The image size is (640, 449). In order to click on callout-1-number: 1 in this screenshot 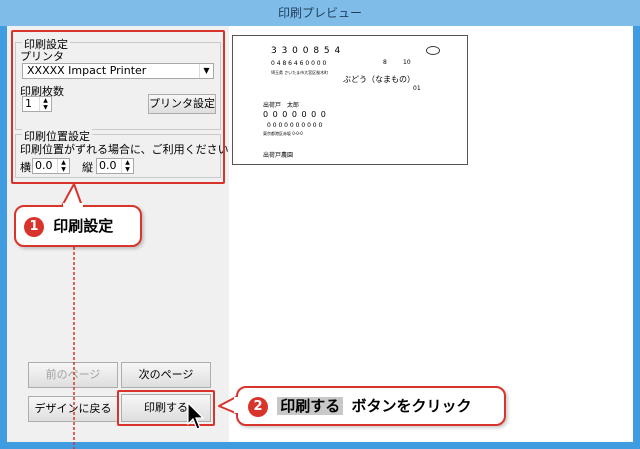, I will do `click(34, 226)`.